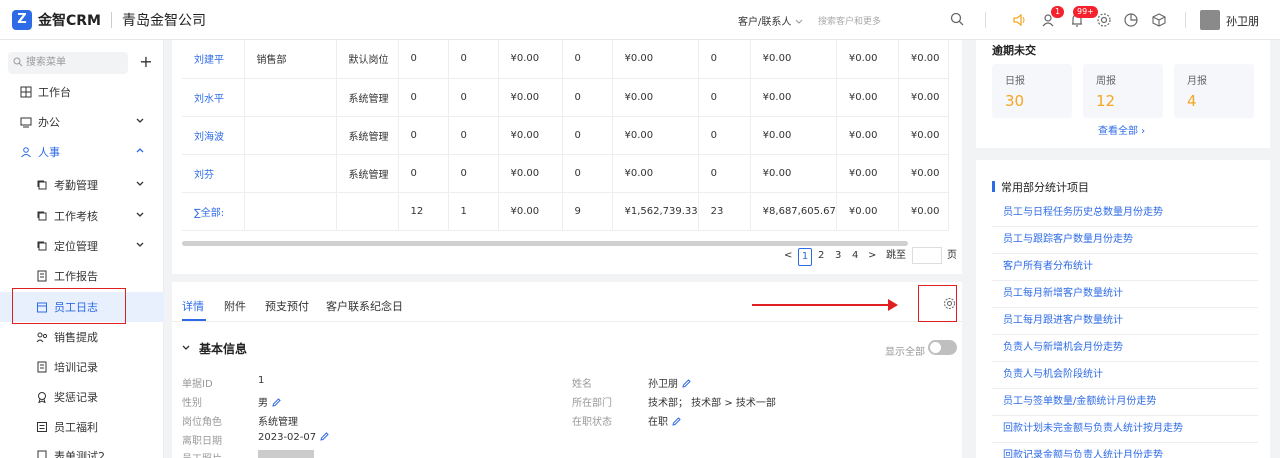  Describe the element at coordinates (788, 256) in the screenshot. I see `prev-page-button: <` at that location.